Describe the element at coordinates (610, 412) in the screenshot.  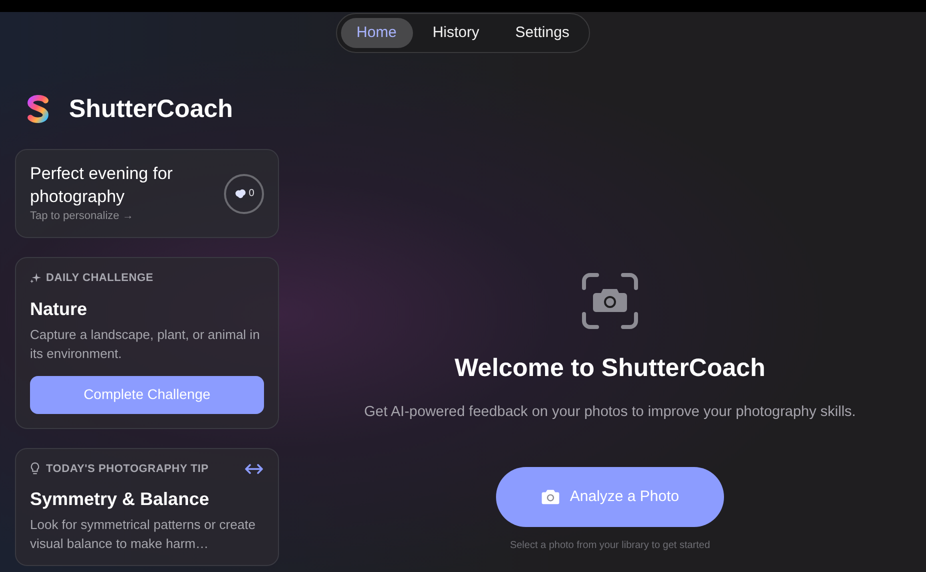
I see `welcome-subtitle: Get AI-powered feedback on your photos to improve your photography skills.` at that location.